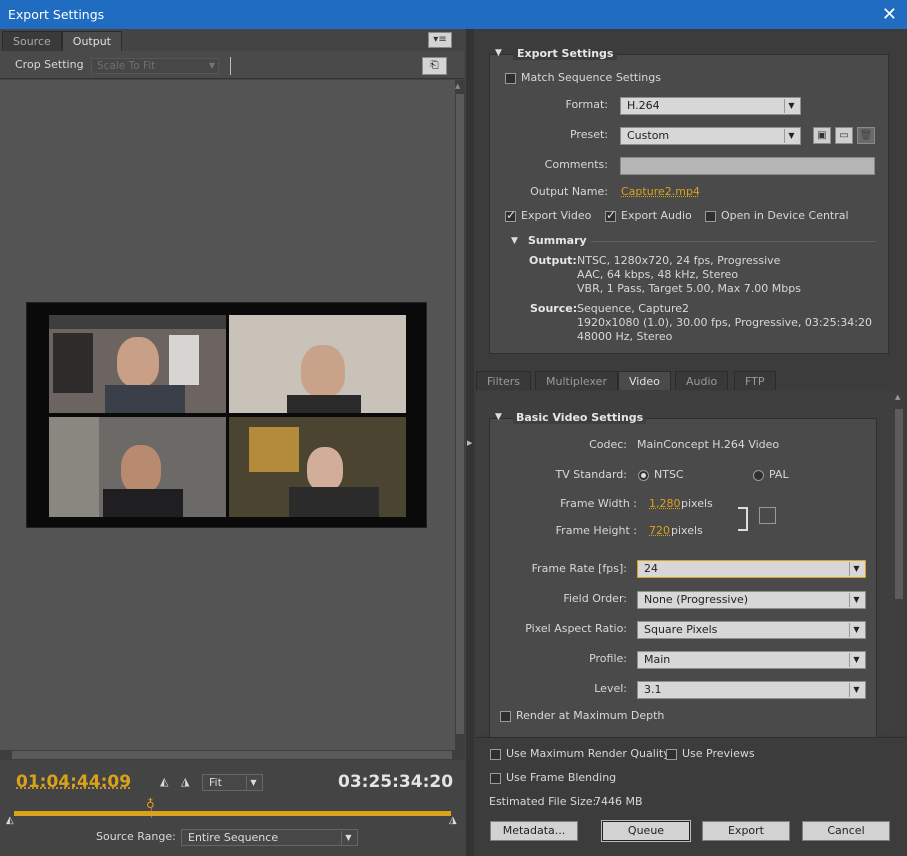  I want to click on tv-standard-label: TV Standard:, so click(591, 474).